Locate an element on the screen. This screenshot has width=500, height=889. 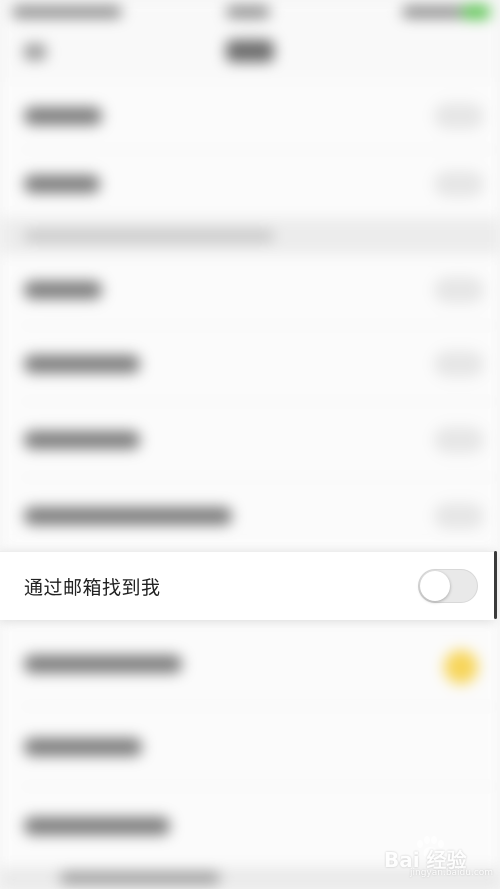
find-me-by-email-row: 通过邮箱找到我 is located at coordinates (247, 585).